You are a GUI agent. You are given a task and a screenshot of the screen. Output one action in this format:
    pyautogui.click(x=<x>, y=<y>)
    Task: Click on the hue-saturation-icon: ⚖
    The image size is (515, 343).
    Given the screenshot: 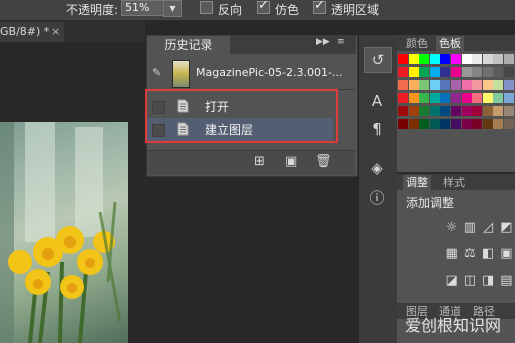 What is the action you would take?
    pyautogui.click(x=469, y=254)
    